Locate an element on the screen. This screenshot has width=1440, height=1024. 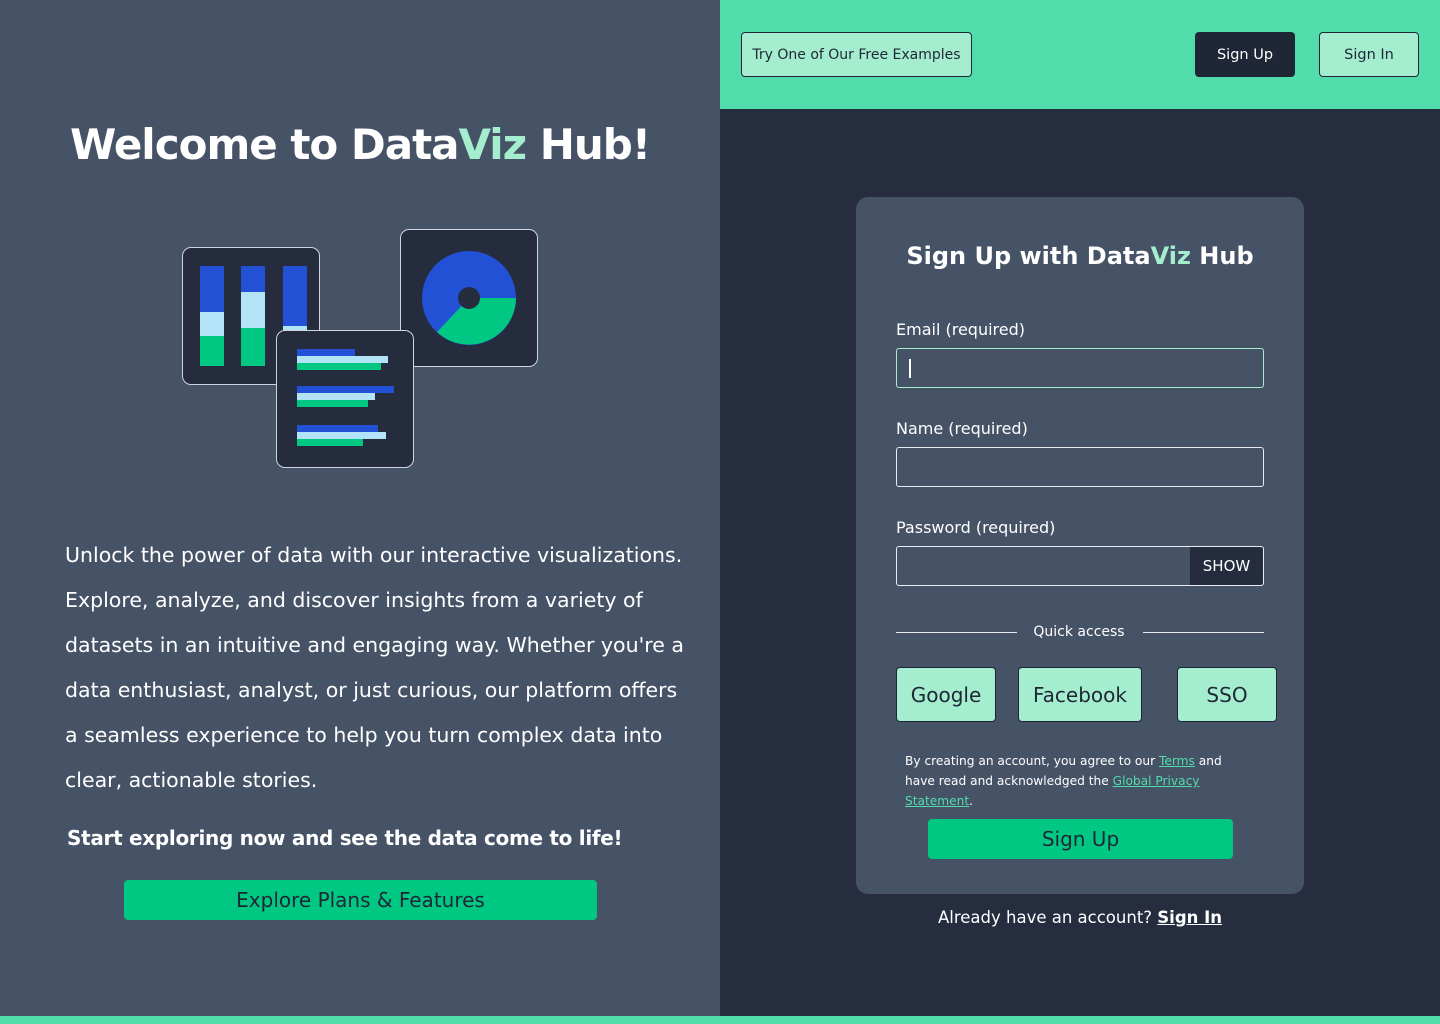
hero-title-accent: Viz is located at coordinates (493, 144).